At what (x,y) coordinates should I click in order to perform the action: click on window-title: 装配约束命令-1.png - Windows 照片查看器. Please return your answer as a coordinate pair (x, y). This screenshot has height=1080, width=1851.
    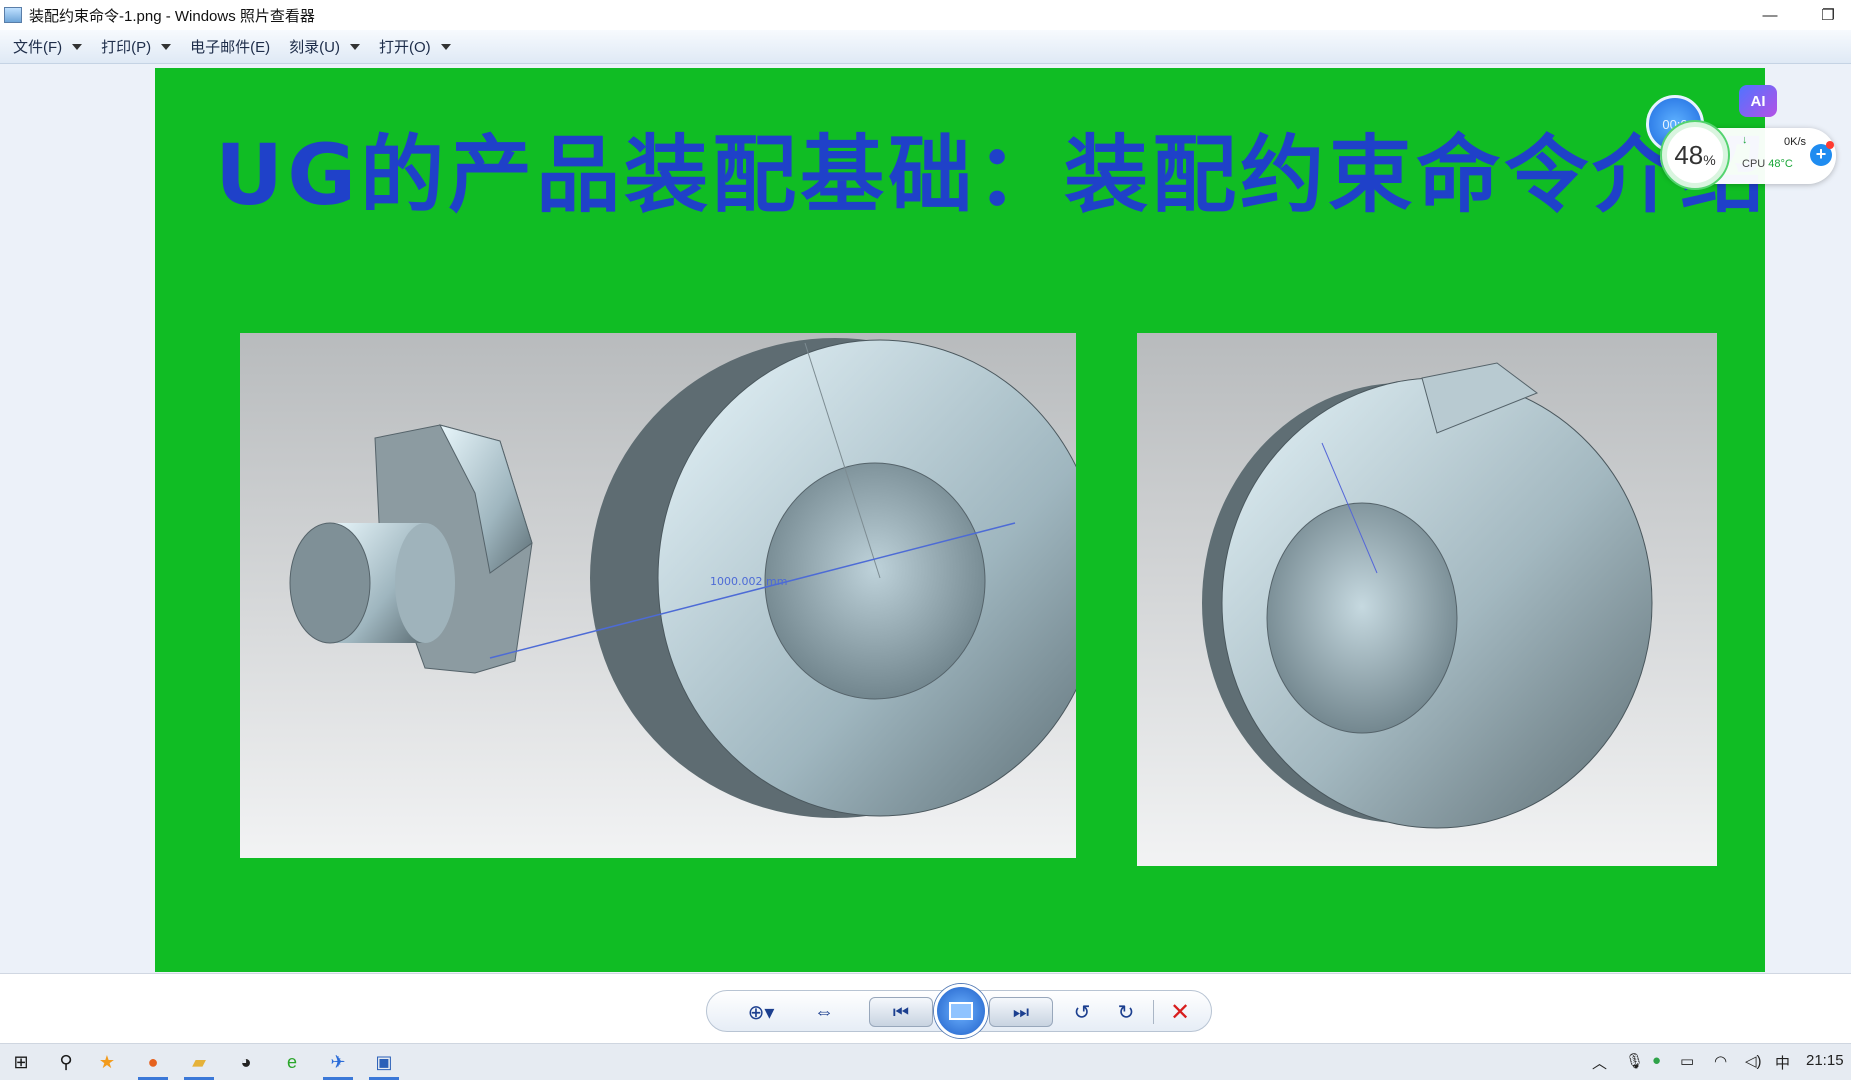
    Looking at the image, I should click on (172, 16).